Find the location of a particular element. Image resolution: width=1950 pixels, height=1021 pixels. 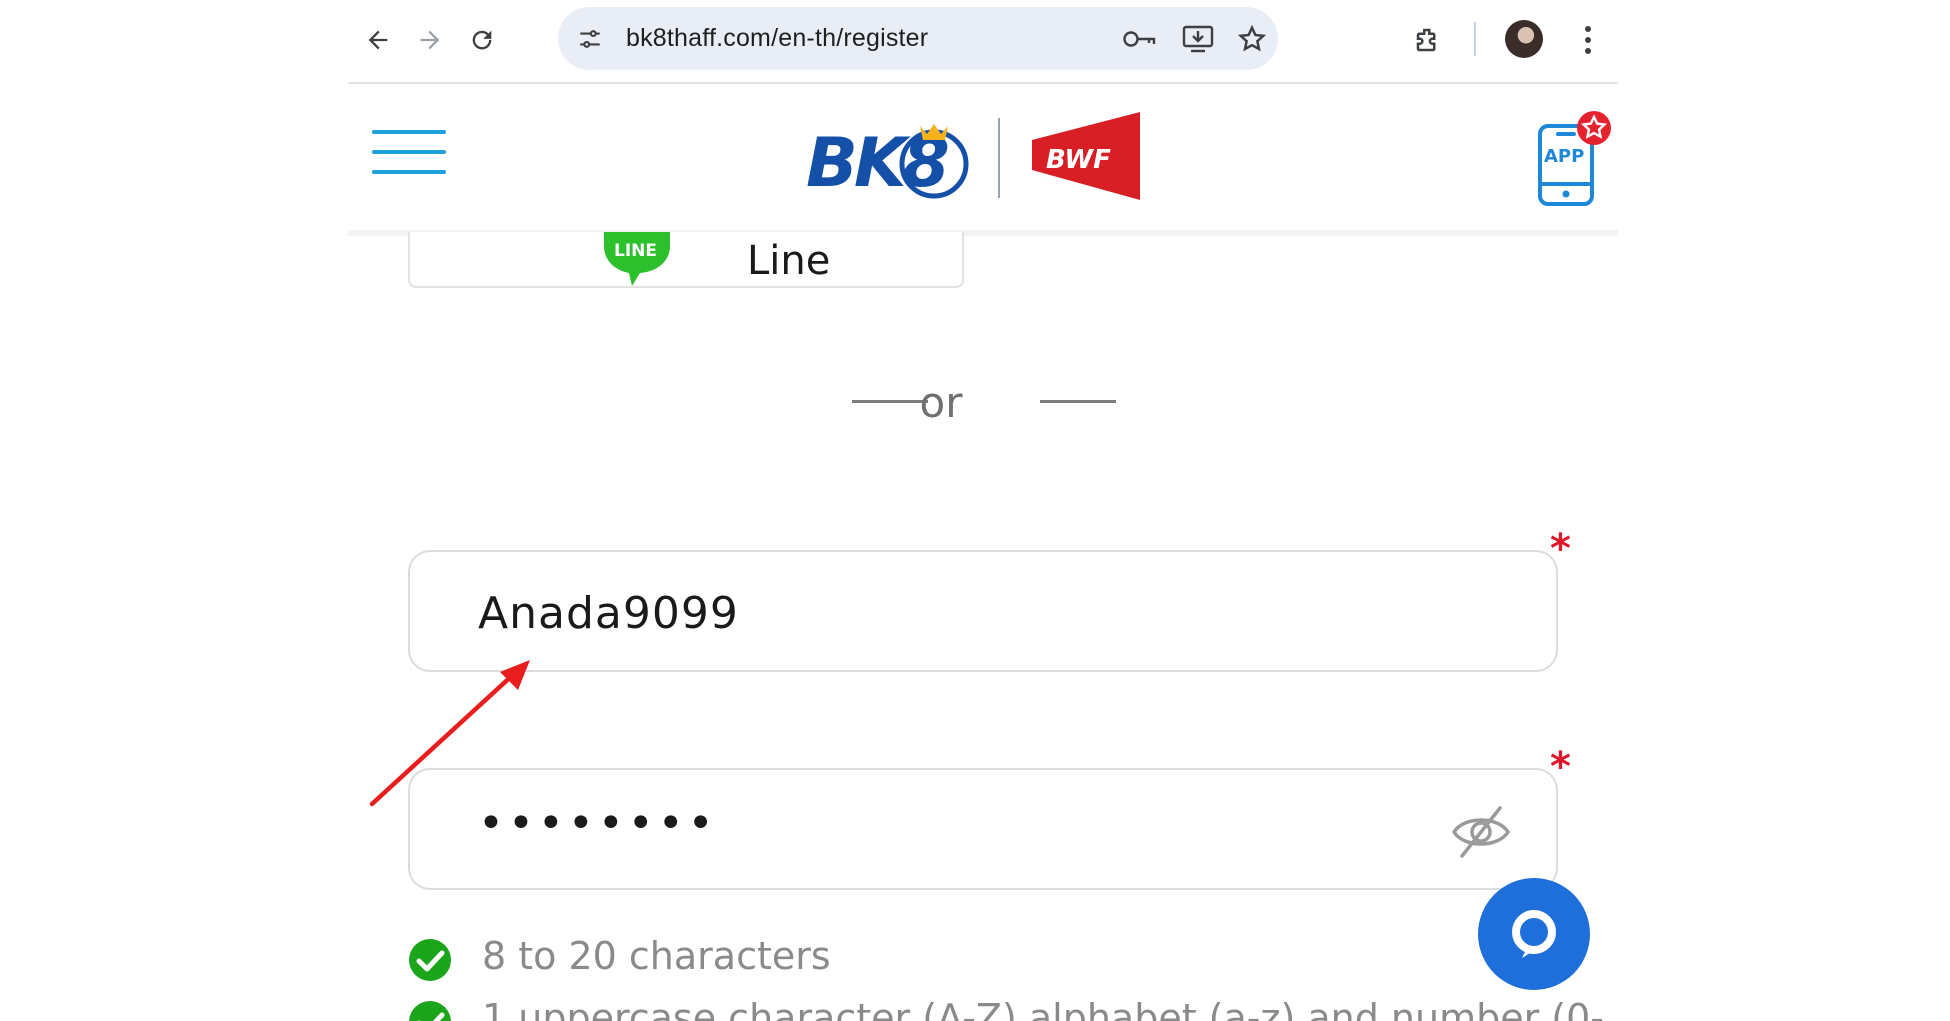

chat-icon is located at coordinates (1534, 934).